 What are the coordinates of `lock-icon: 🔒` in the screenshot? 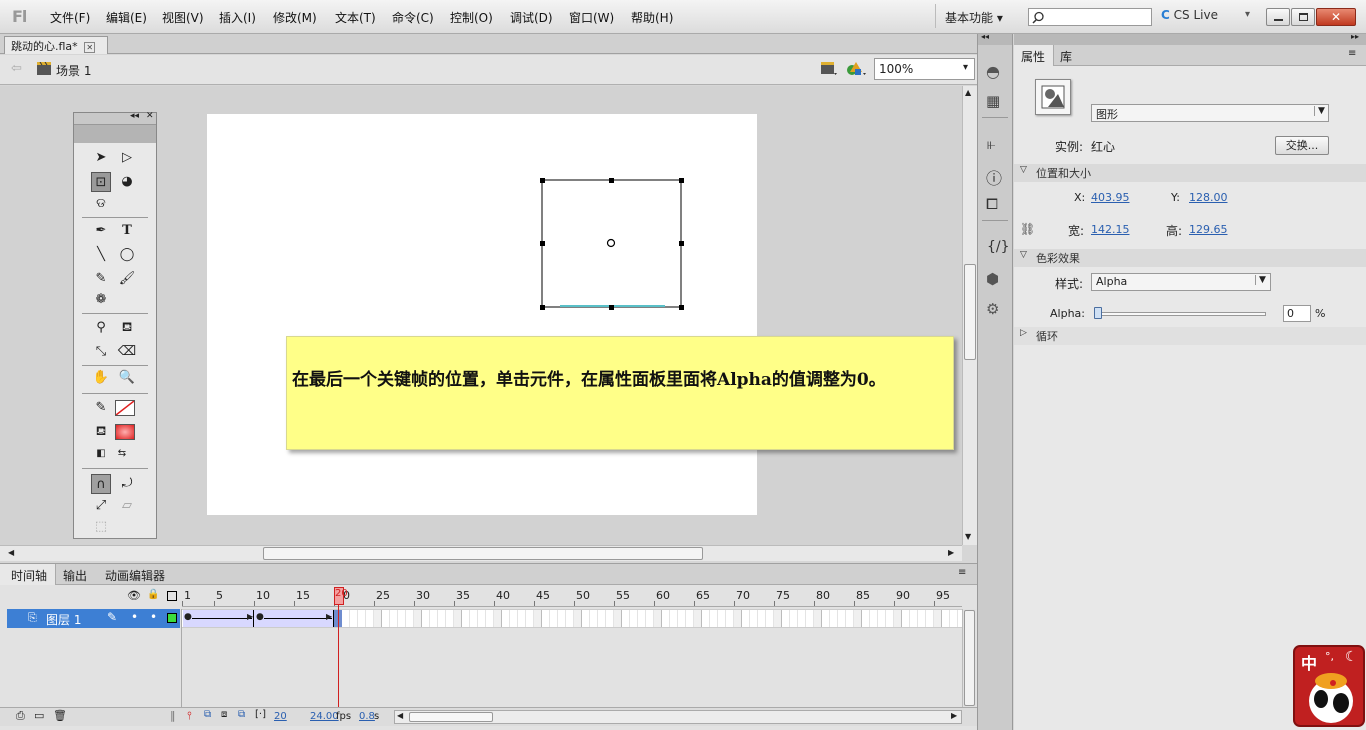 It's located at (153, 594).